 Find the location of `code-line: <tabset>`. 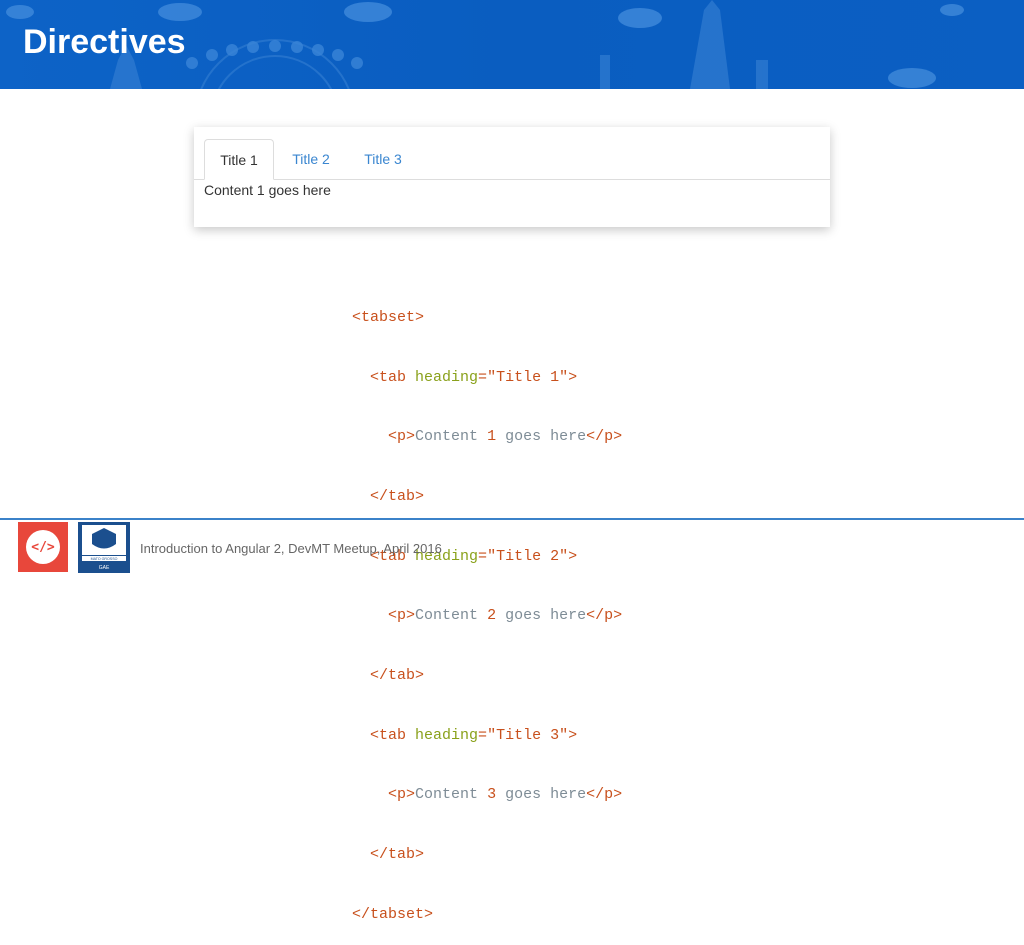

code-line: <tabset> is located at coordinates (388, 317).